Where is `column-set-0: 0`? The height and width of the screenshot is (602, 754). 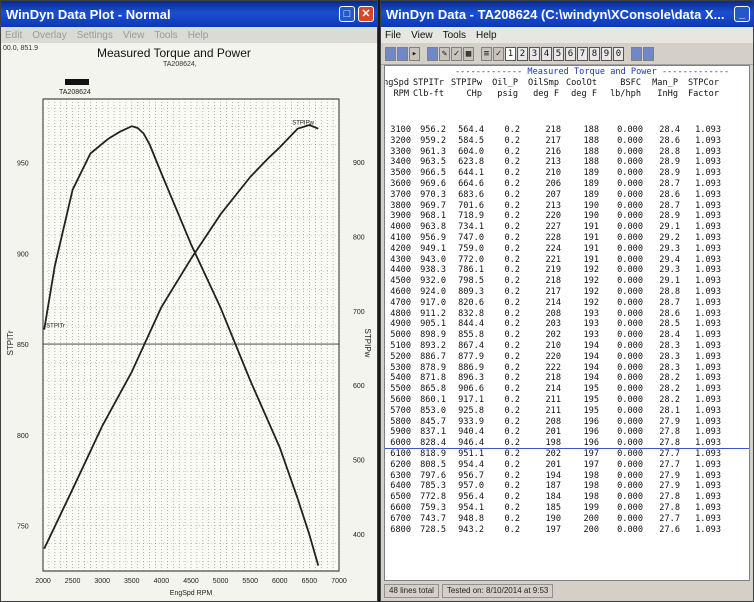 column-set-0: 0 is located at coordinates (618, 53).